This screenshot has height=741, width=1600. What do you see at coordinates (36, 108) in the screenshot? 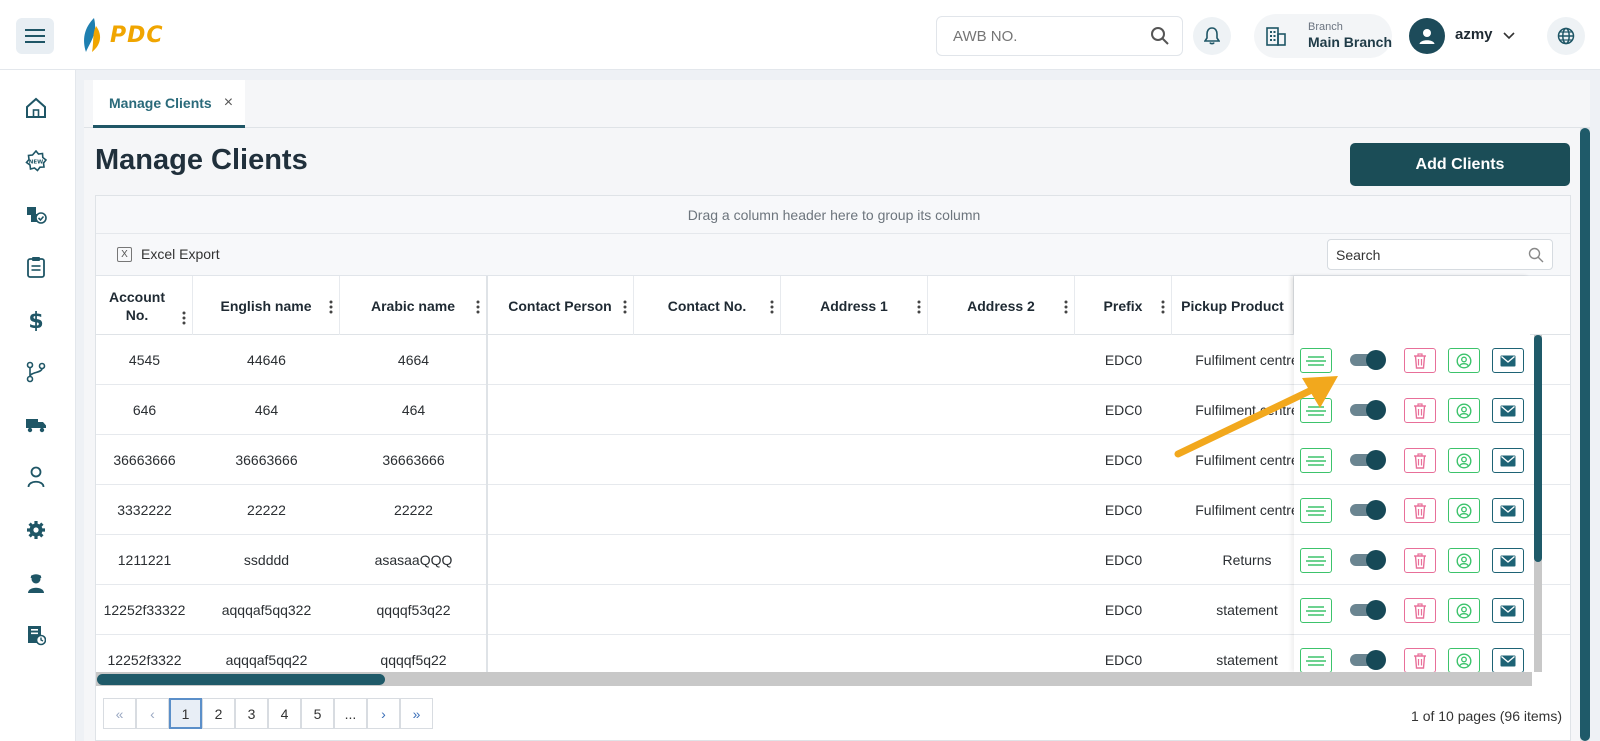
I see `sidebar-item-home` at bounding box center [36, 108].